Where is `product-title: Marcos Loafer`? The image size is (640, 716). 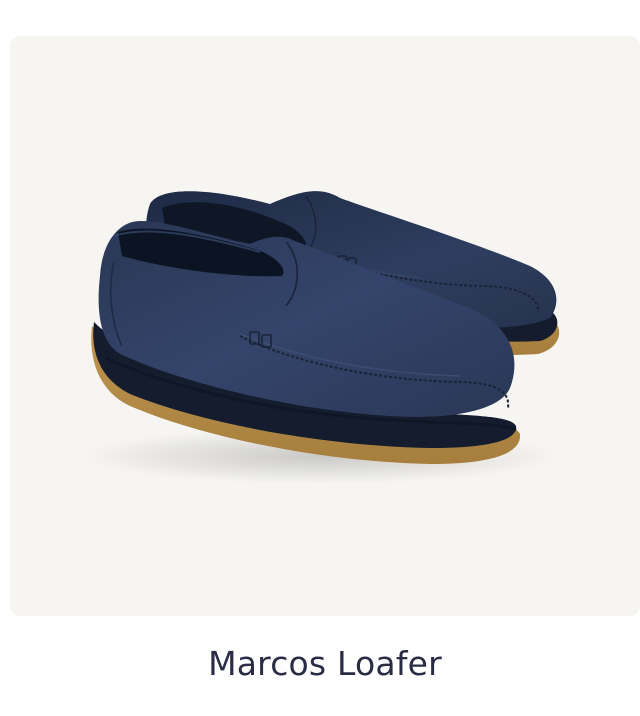 product-title: Marcos Loafer is located at coordinates (320, 664).